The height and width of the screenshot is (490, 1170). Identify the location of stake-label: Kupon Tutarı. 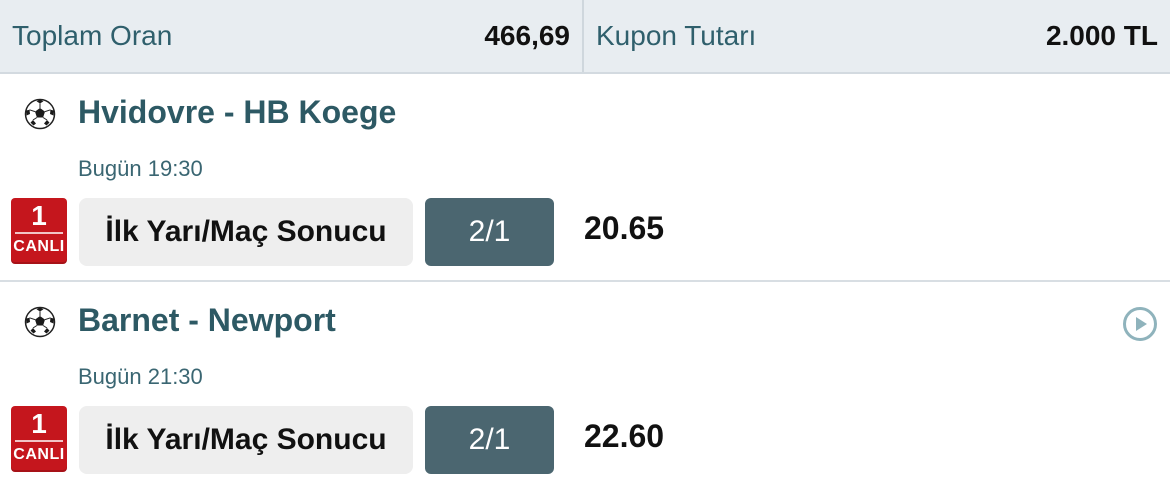
(676, 35).